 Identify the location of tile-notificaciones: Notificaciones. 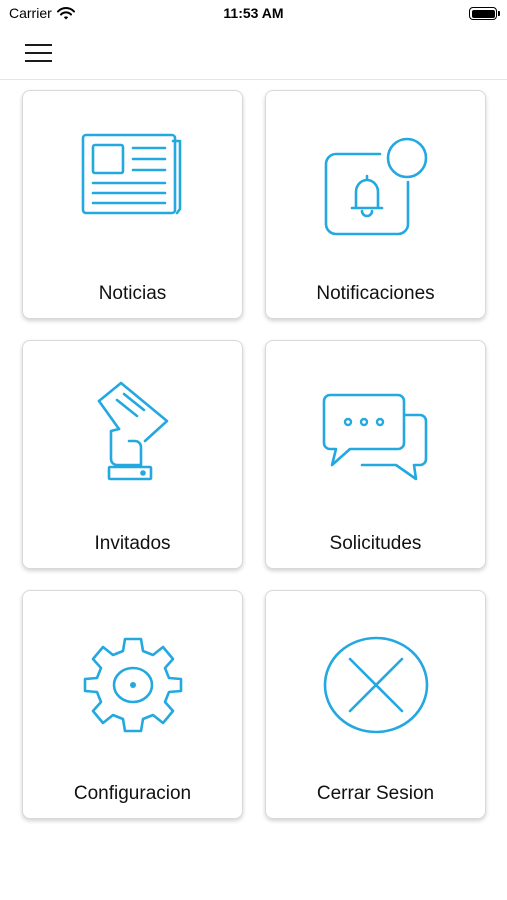
(375, 204).